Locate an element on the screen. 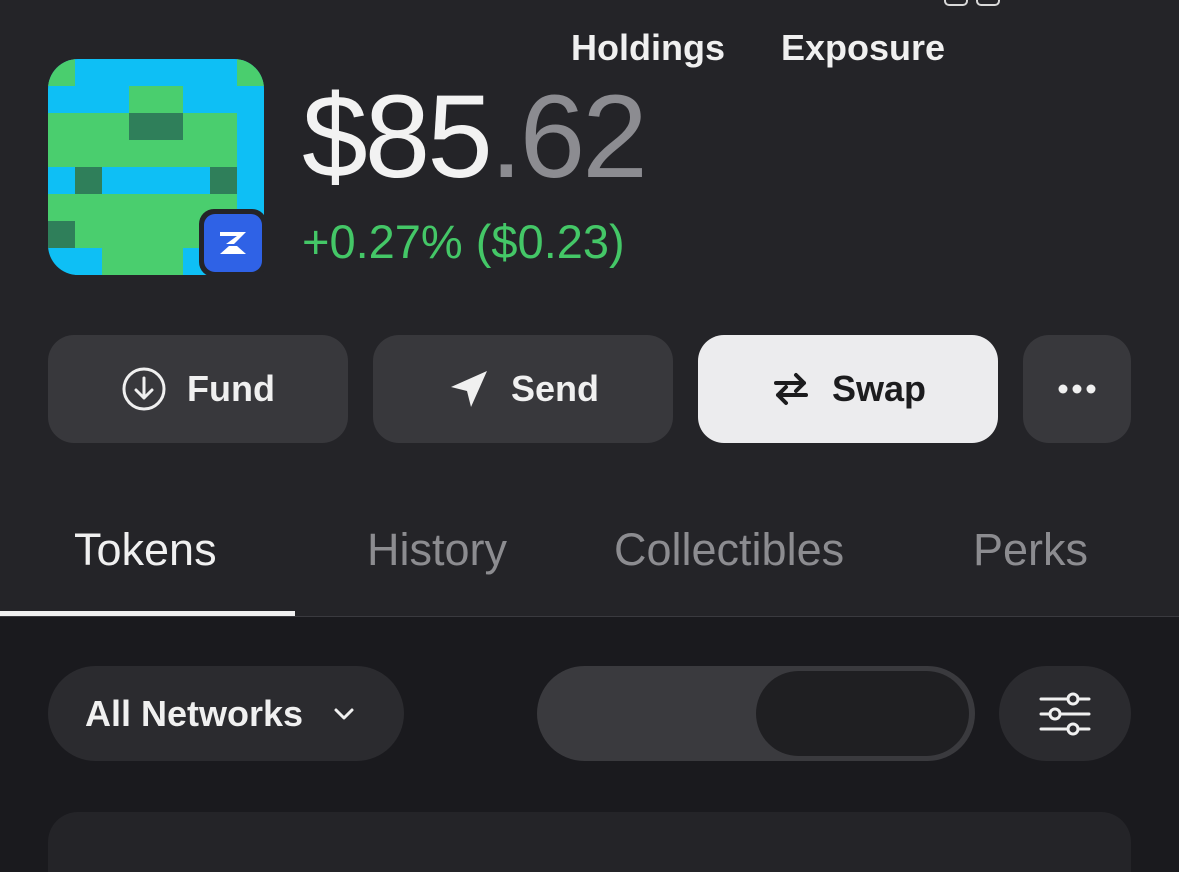 The width and height of the screenshot is (1179, 872). swap-label: Swap is located at coordinates (879, 388).